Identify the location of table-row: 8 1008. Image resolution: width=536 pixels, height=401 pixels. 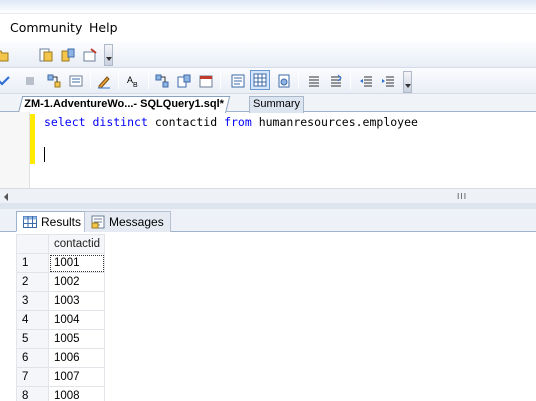
(60, 393).